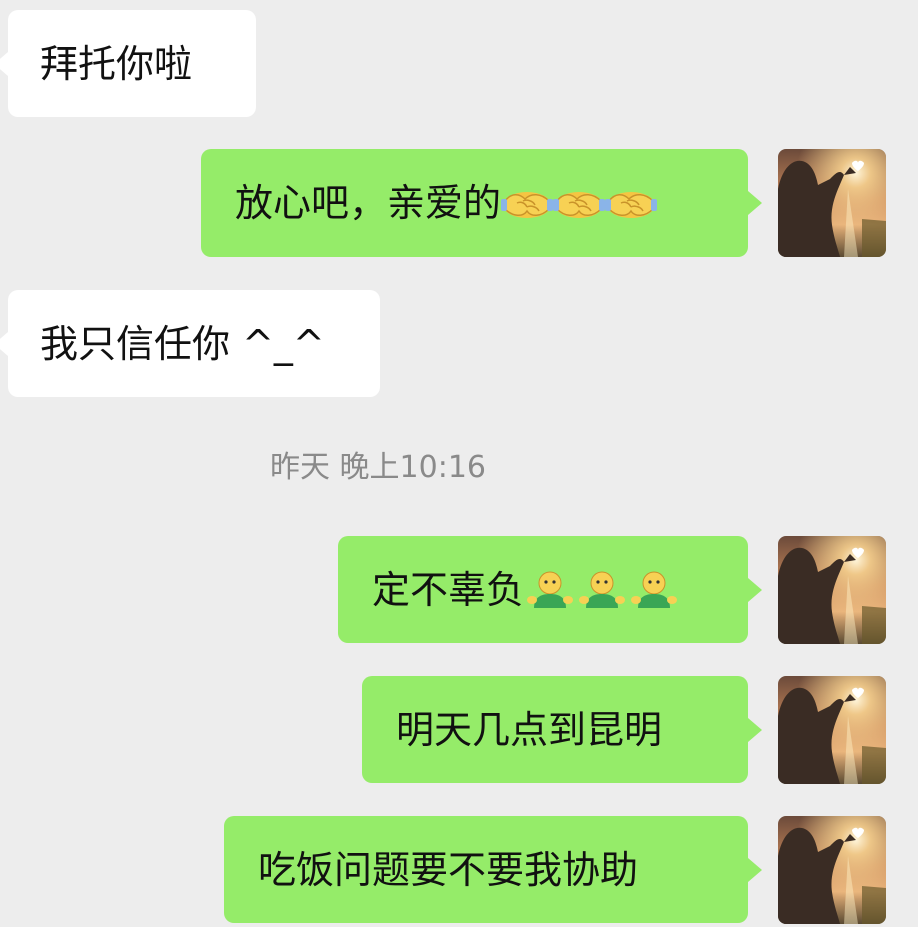 The image size is (918, 927). I want to click on message-timestamp: 昨天 晚上10:16, so click(378, 467).